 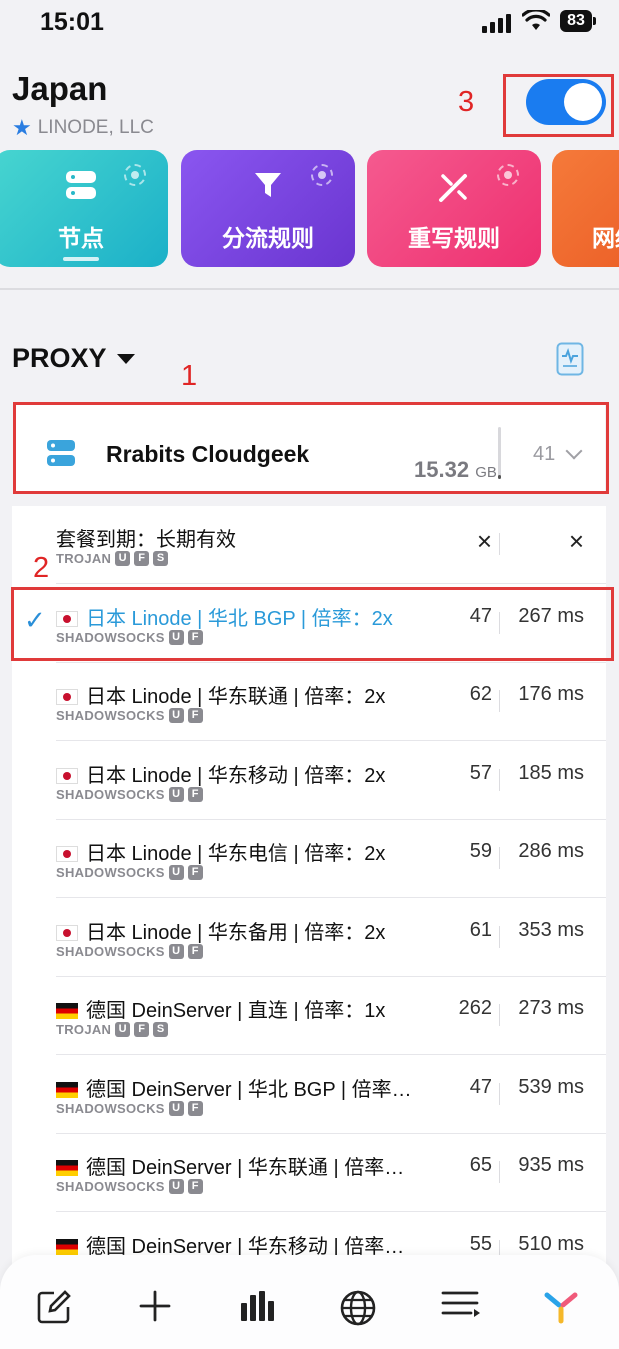 What do you see at coordinates (551, 851) in the screenshot?
I see `node-latency: 286 ms` at bounding box center [551, 851].